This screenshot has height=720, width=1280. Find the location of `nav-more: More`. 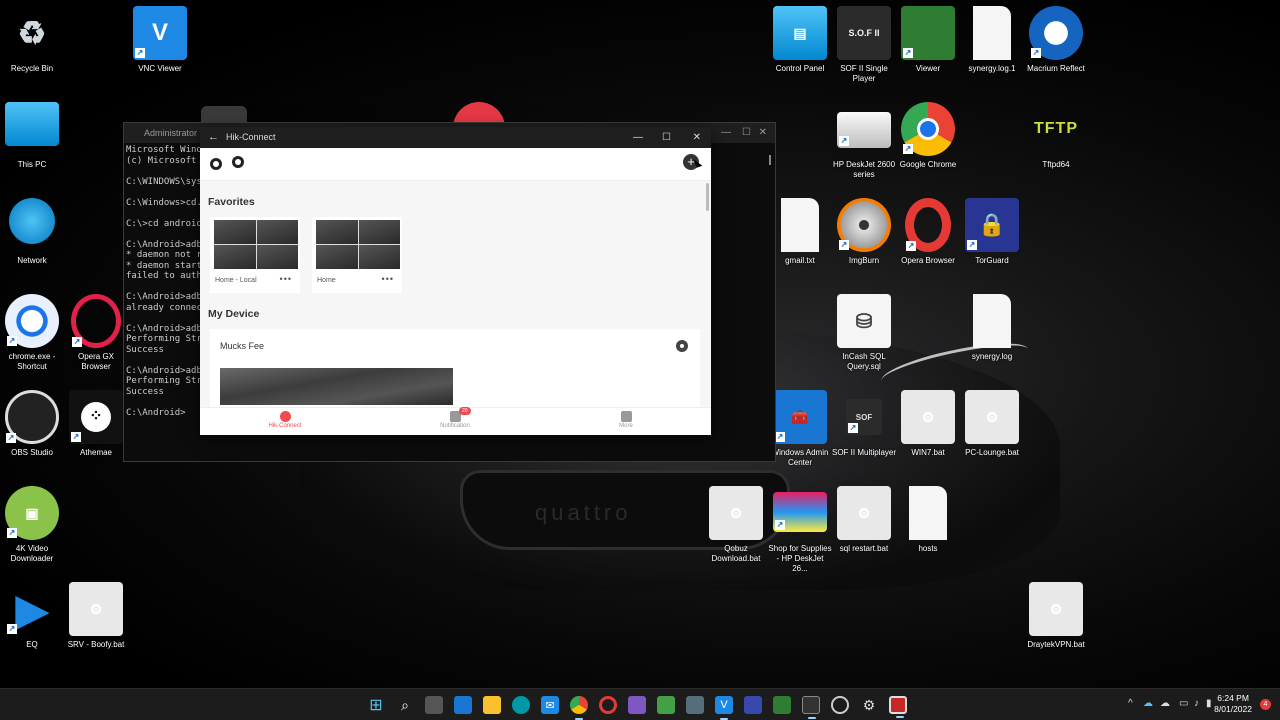

nav-more: More is located at coordinates (626, 418).